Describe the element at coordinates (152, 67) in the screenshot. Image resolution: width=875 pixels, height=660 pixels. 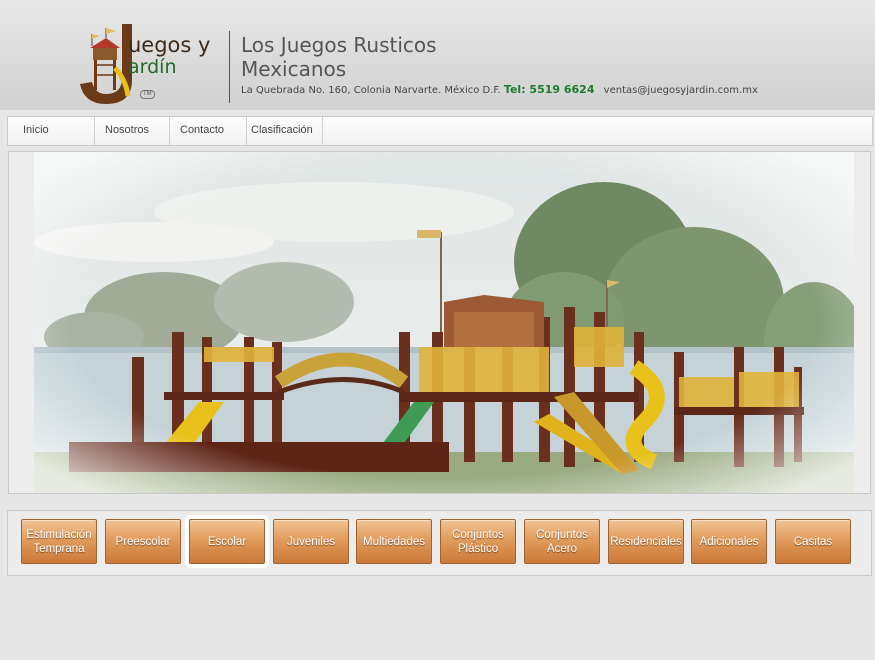
I see `logo-text-jardin: ardín` at that location.